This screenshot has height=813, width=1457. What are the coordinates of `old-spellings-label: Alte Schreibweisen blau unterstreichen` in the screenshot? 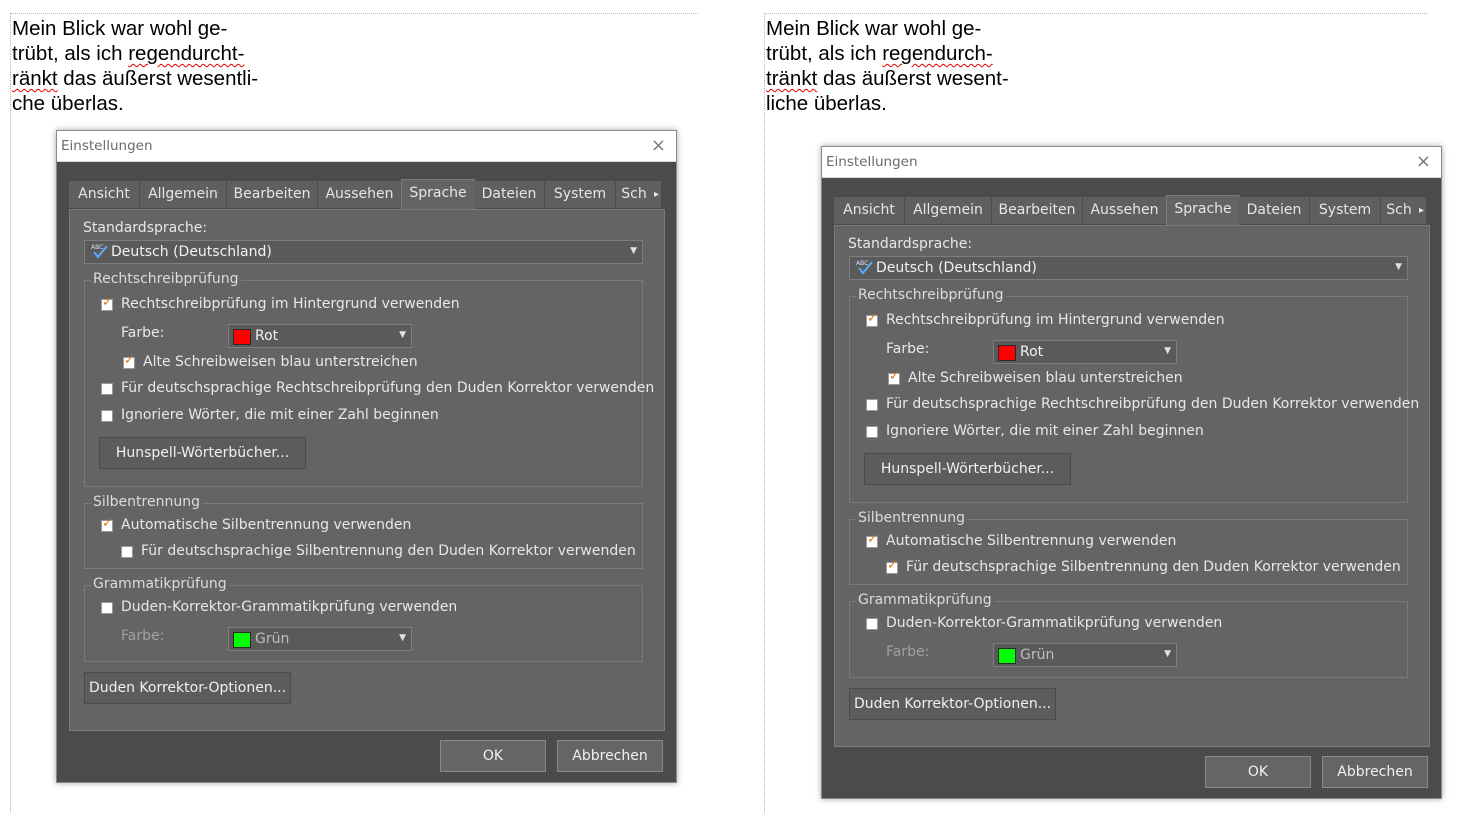 It's located at (1045, 378).